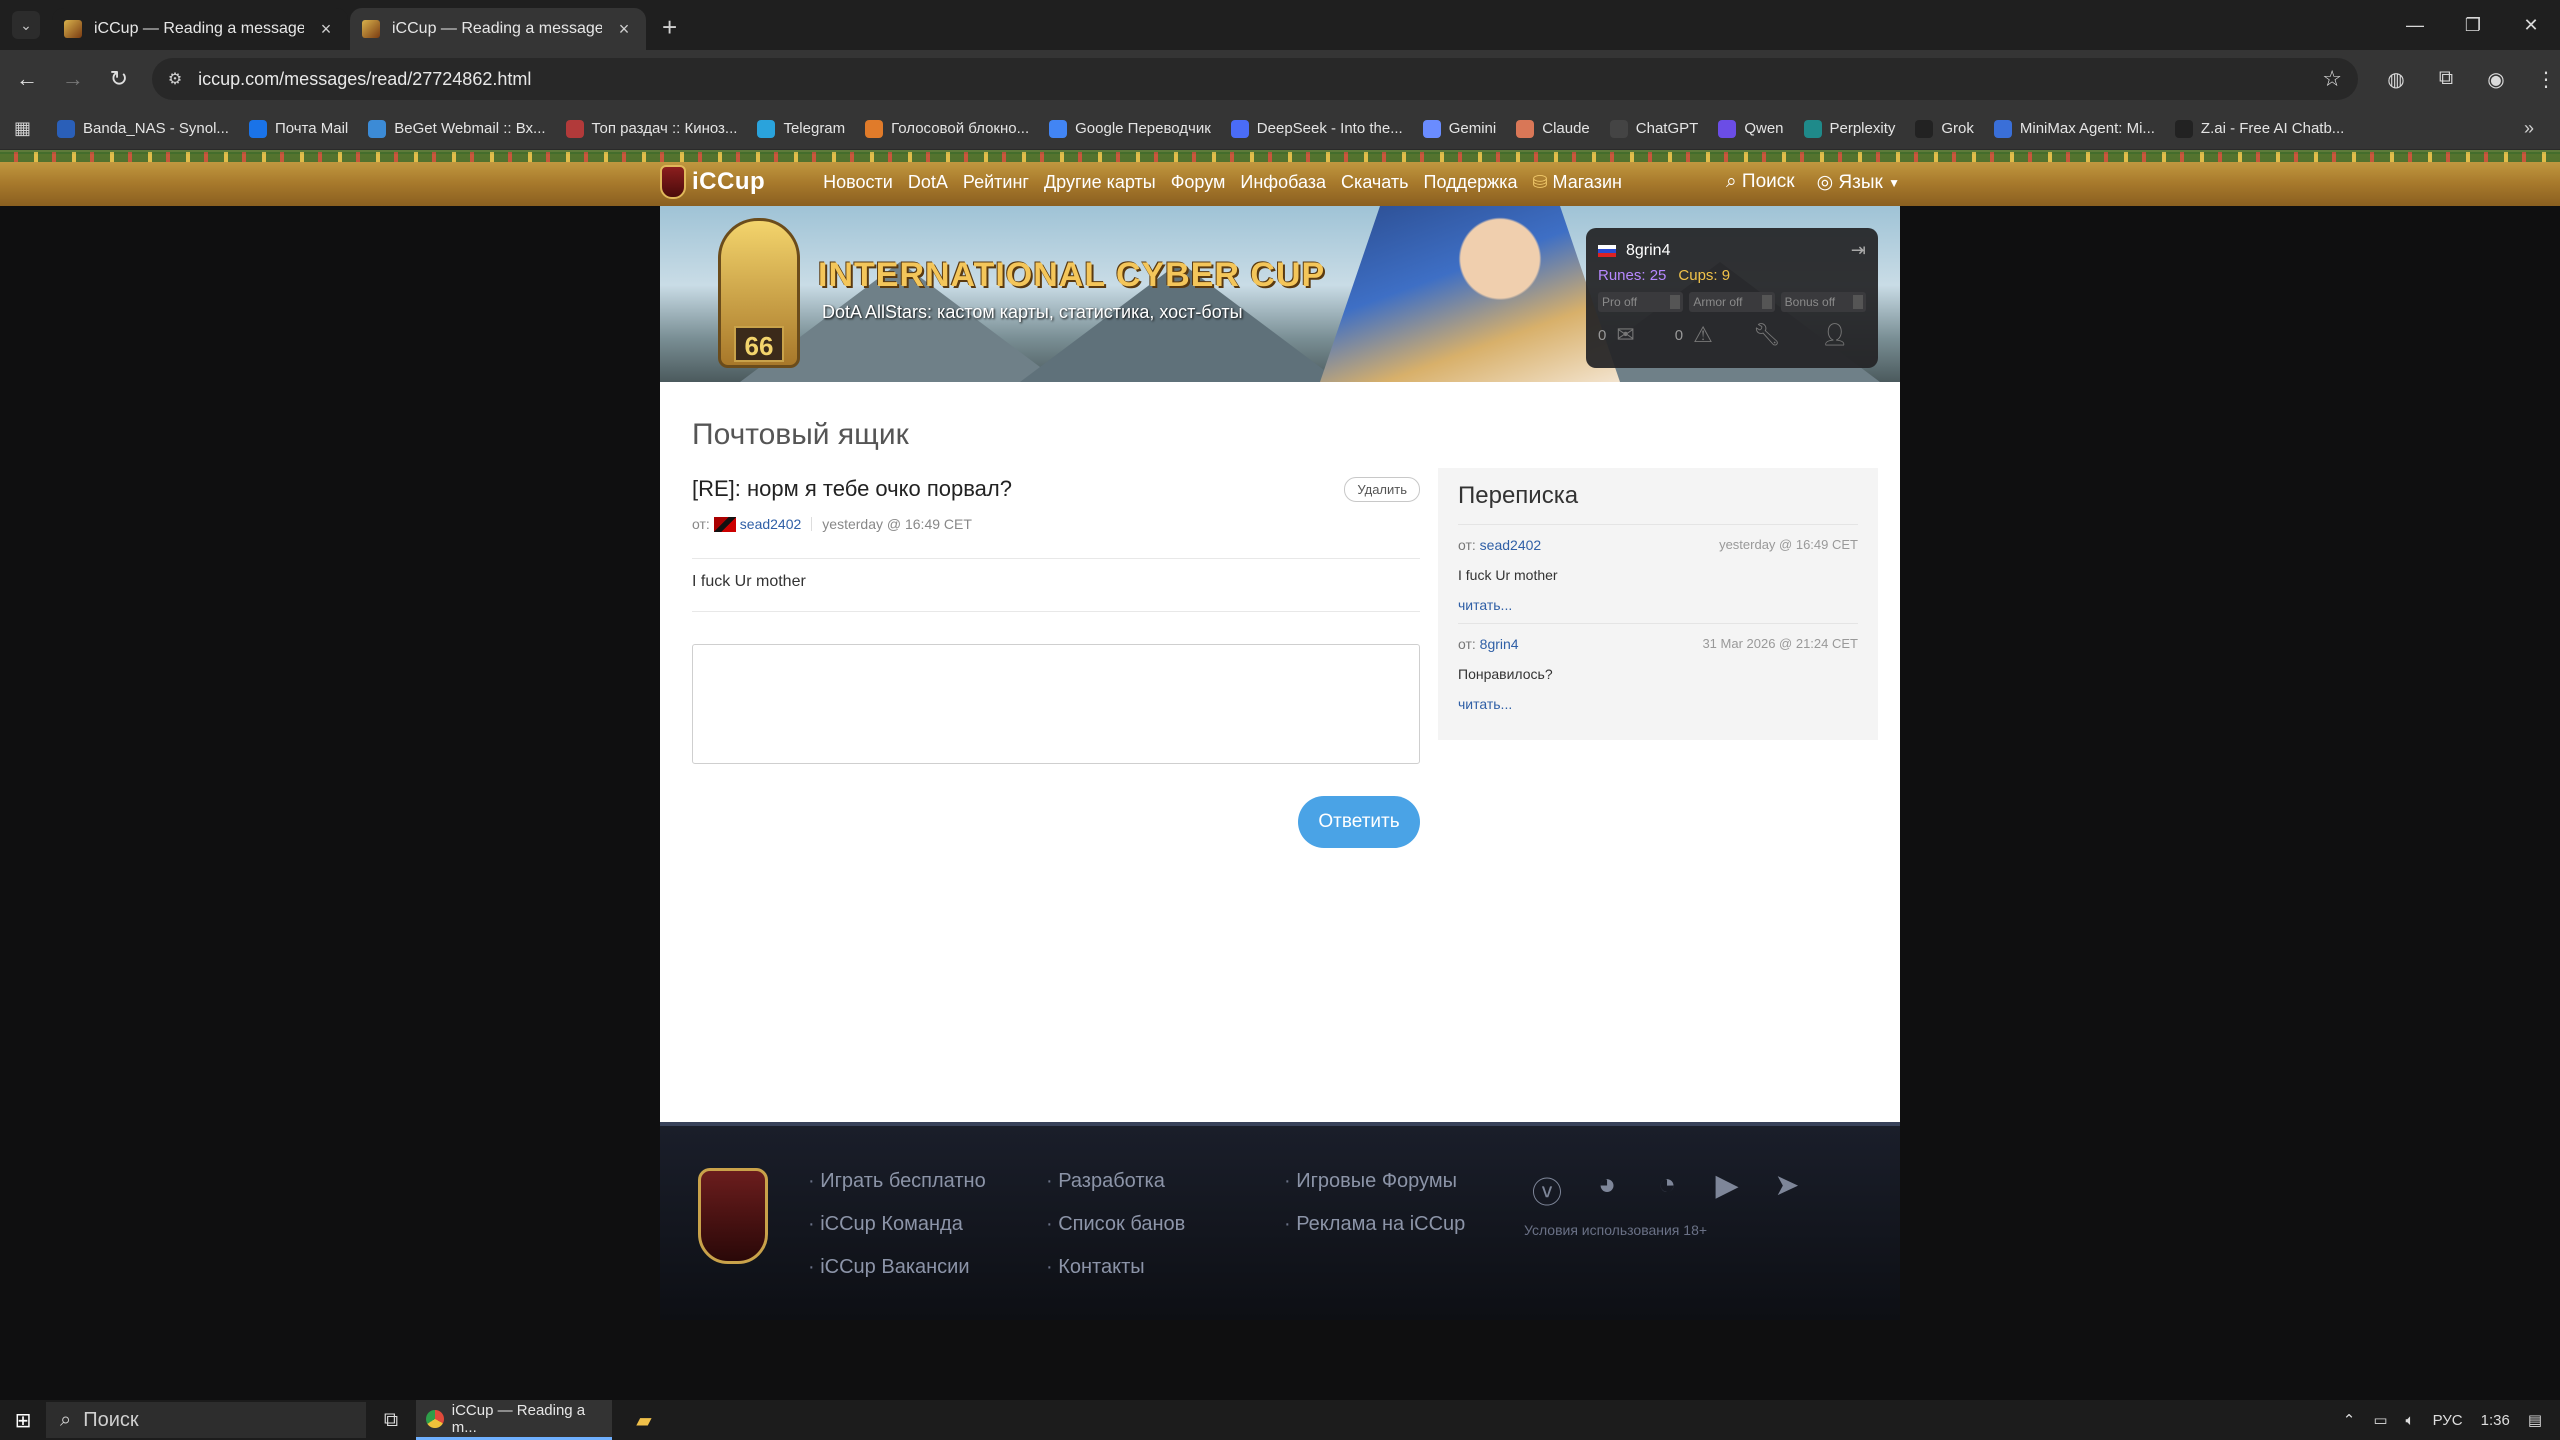  I want to click on reload-button: ↻, so click(119, 79).